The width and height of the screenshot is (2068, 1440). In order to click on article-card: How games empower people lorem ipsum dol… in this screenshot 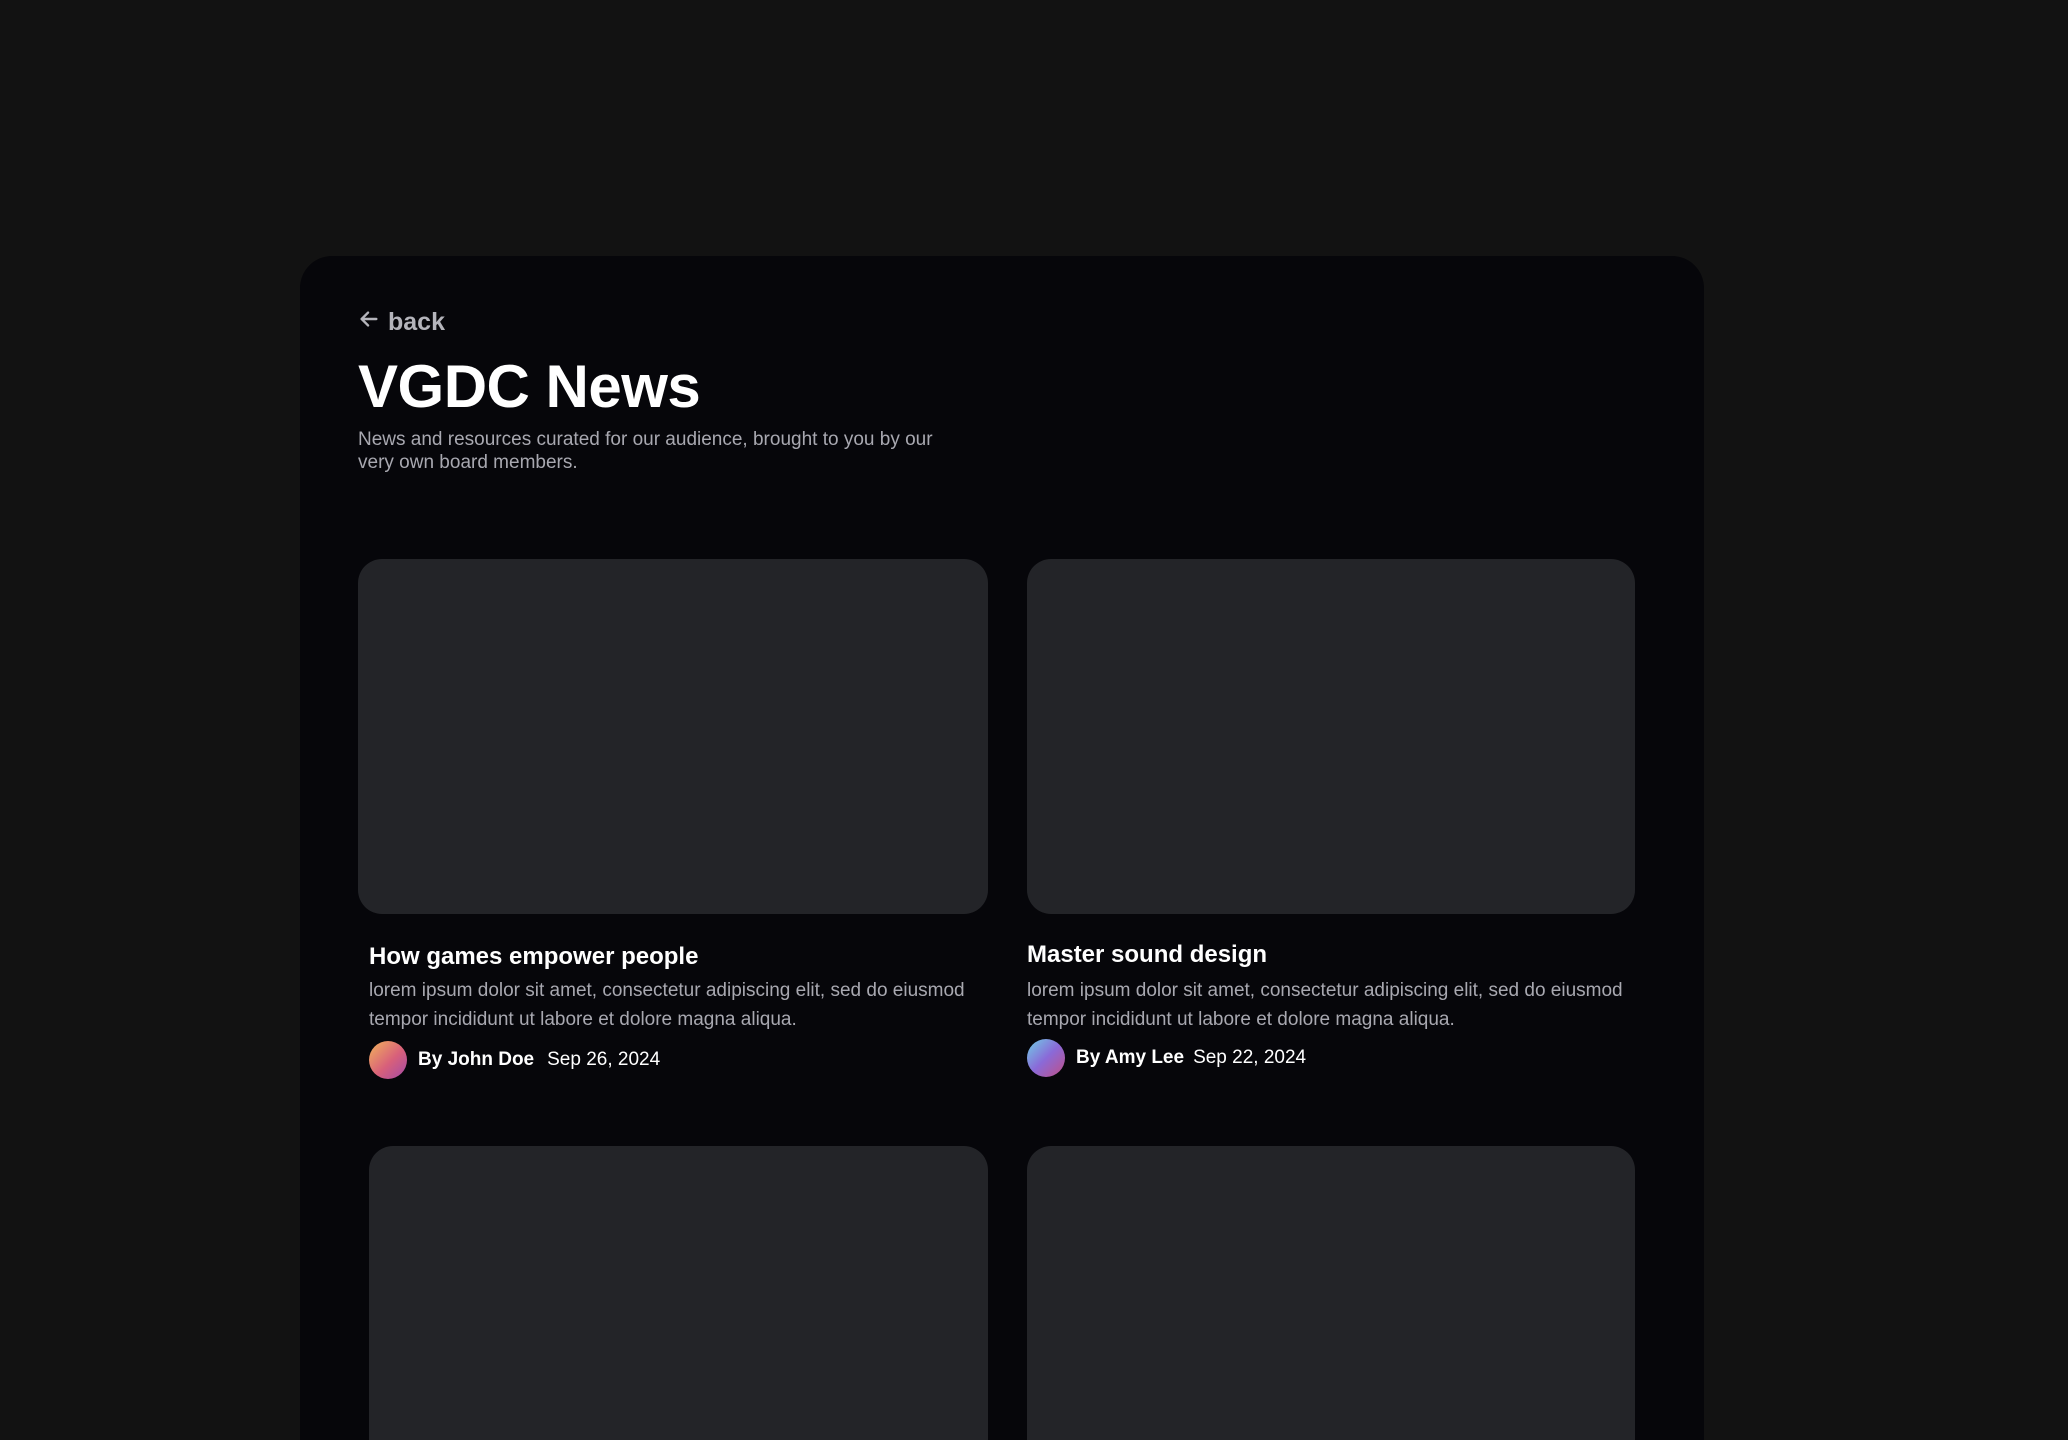, I will do `click(673, 834)`.